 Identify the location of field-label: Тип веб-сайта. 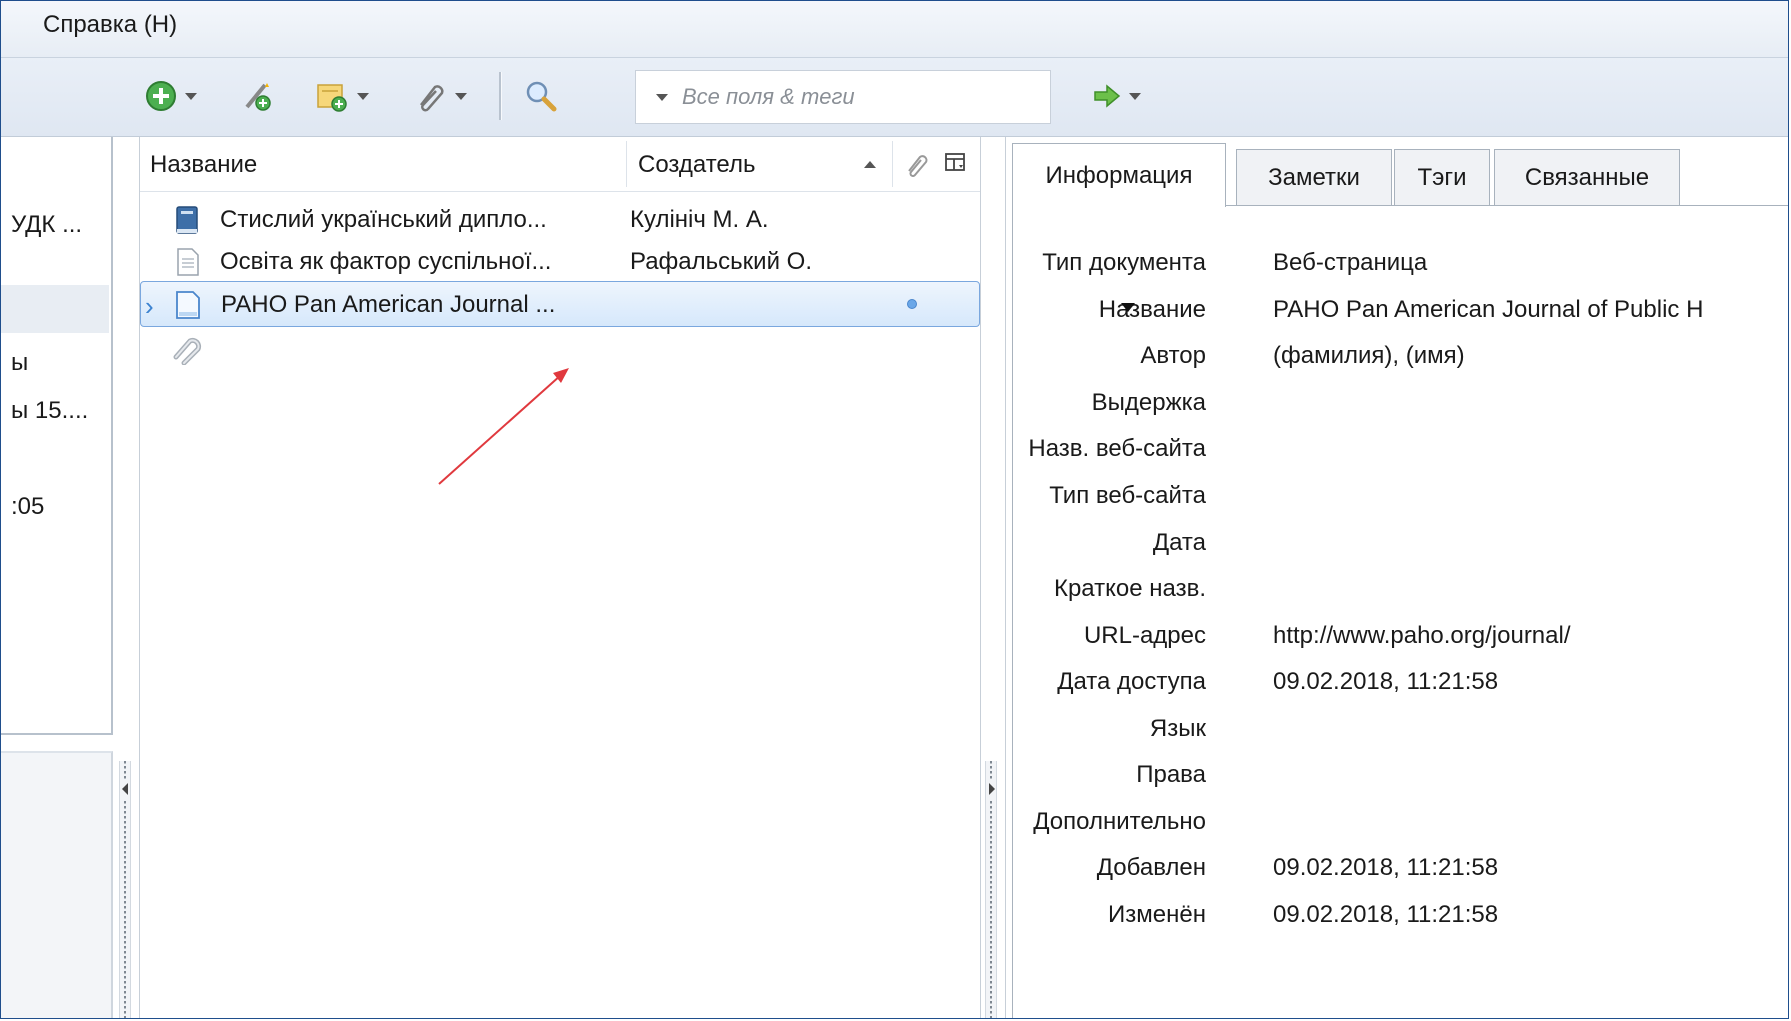
(1127, 495).